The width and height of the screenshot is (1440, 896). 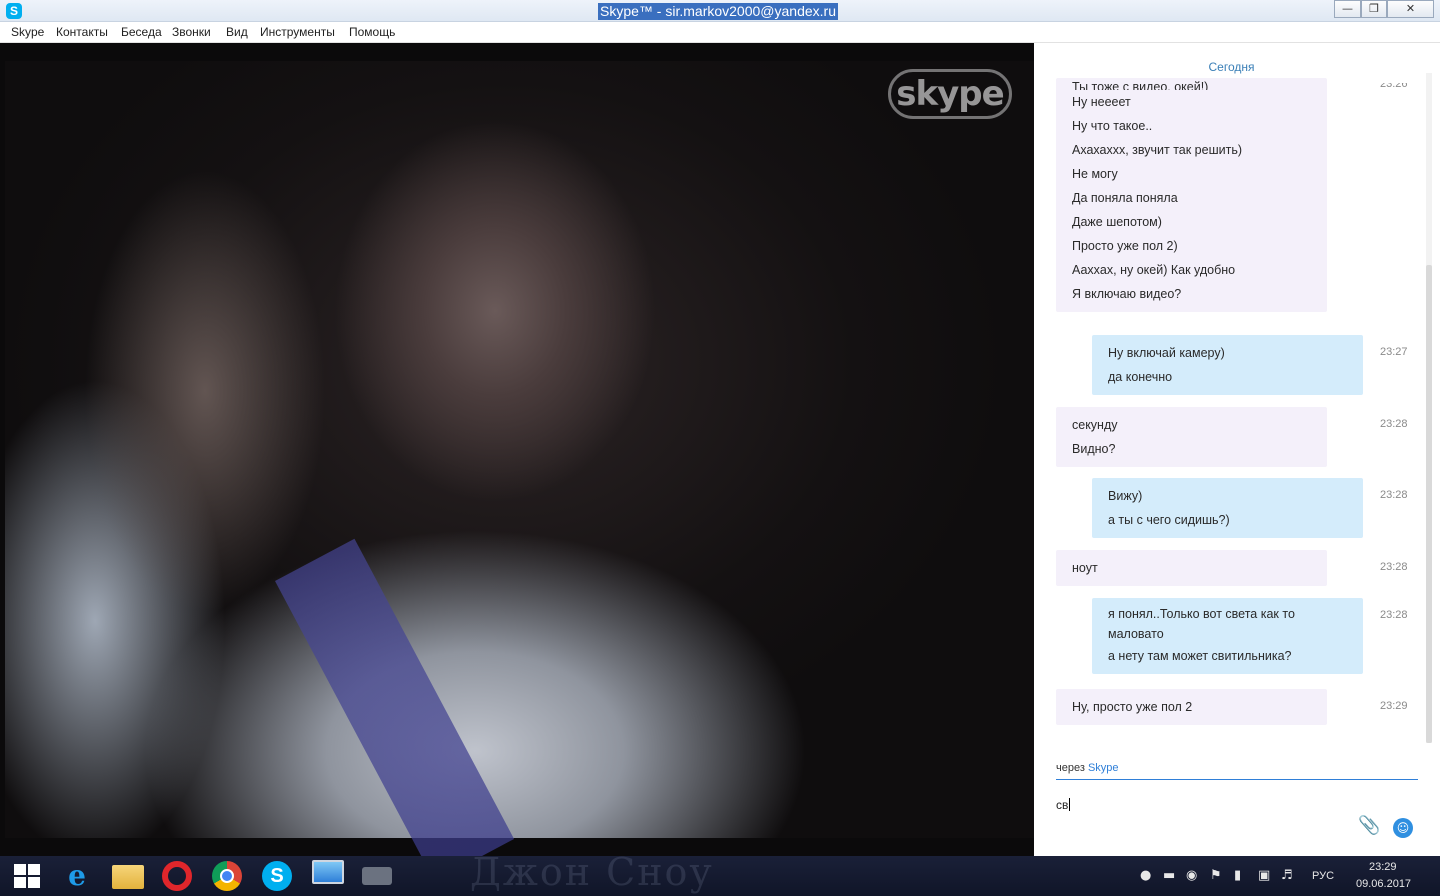 I want to click on skype-app-icon: S, so click(x=14, y=11).